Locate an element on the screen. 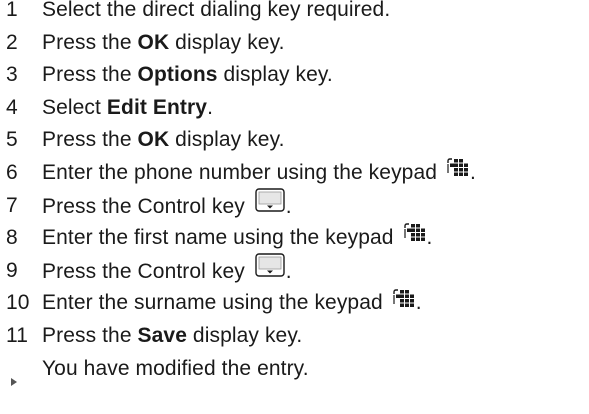 The height and width of the screenshot is (414, 589). step-number: 5 is located at coordinates (12, 140).